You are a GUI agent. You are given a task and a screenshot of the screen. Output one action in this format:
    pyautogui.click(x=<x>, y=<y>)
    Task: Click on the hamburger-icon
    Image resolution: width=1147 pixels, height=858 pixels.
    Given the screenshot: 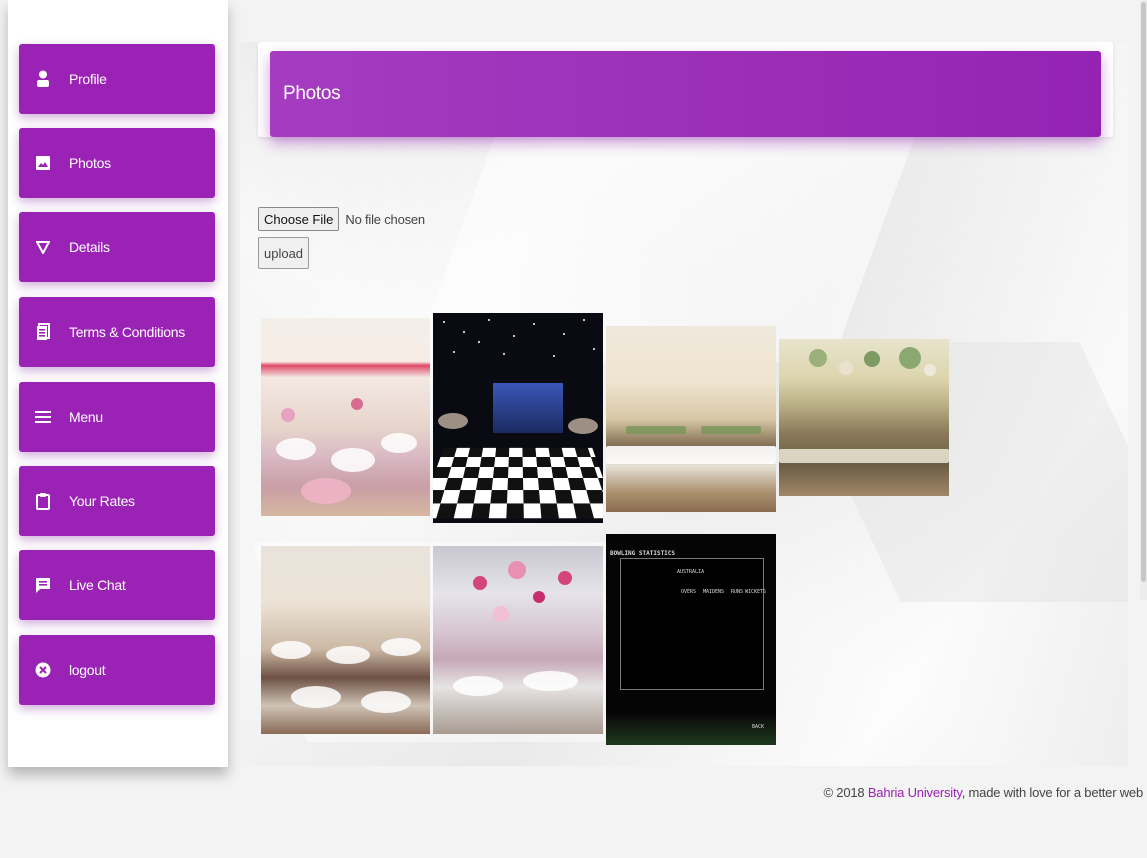 What is the action you would take?
    pyautogui.click(x=43, y=417)
    